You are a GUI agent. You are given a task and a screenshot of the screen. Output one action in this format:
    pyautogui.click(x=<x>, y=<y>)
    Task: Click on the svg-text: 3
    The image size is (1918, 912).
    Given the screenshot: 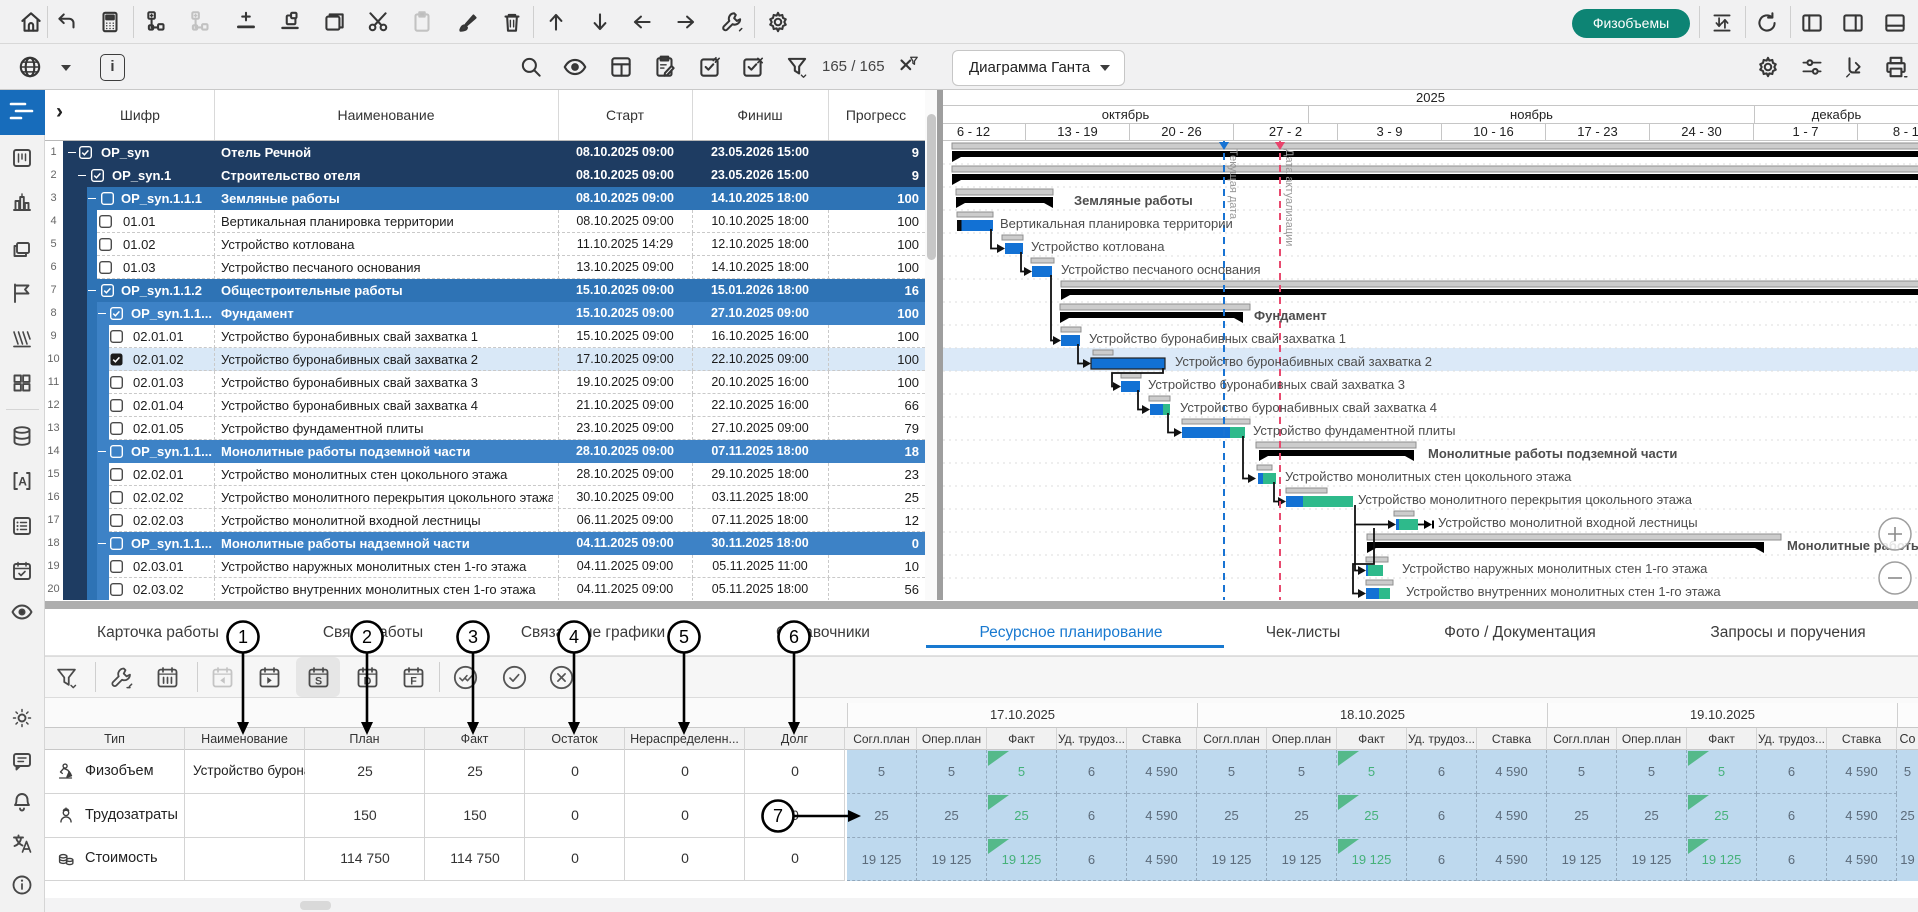 What is the action you would take?
    pyautogui.click(x=473, y=637)
    